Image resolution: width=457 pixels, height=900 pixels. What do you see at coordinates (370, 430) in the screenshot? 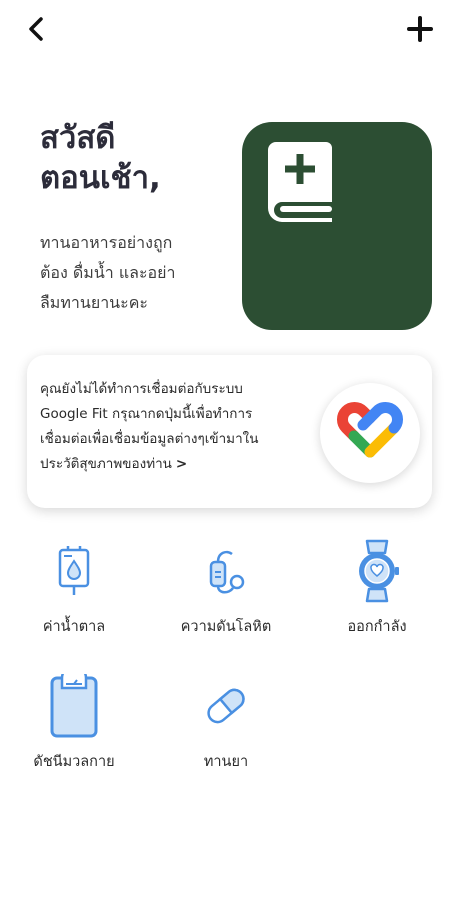
I see `google-fit-heart-icon` at bounding box center [370, 430].